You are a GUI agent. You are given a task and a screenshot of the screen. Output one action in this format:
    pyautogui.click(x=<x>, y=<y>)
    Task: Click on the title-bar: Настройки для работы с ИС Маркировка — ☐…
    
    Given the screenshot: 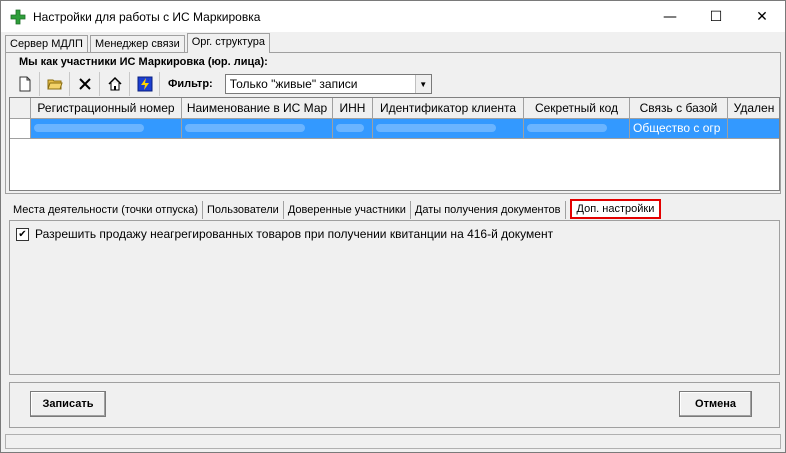 What is the action you would take?
    pyautogui.click(x=393, y=16)
    